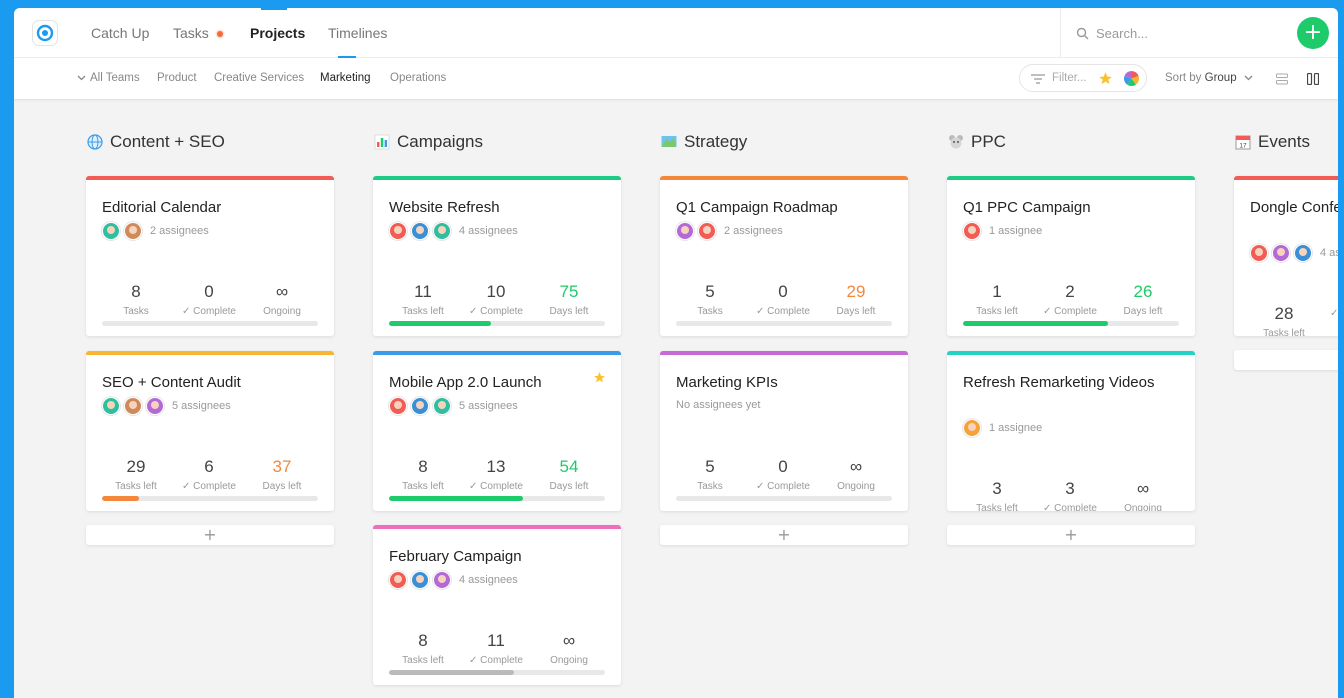  Describe the element at coordinates (1027, 207) in the screenshot. I see `card-title: Q1 PPC Campaign` at that location.